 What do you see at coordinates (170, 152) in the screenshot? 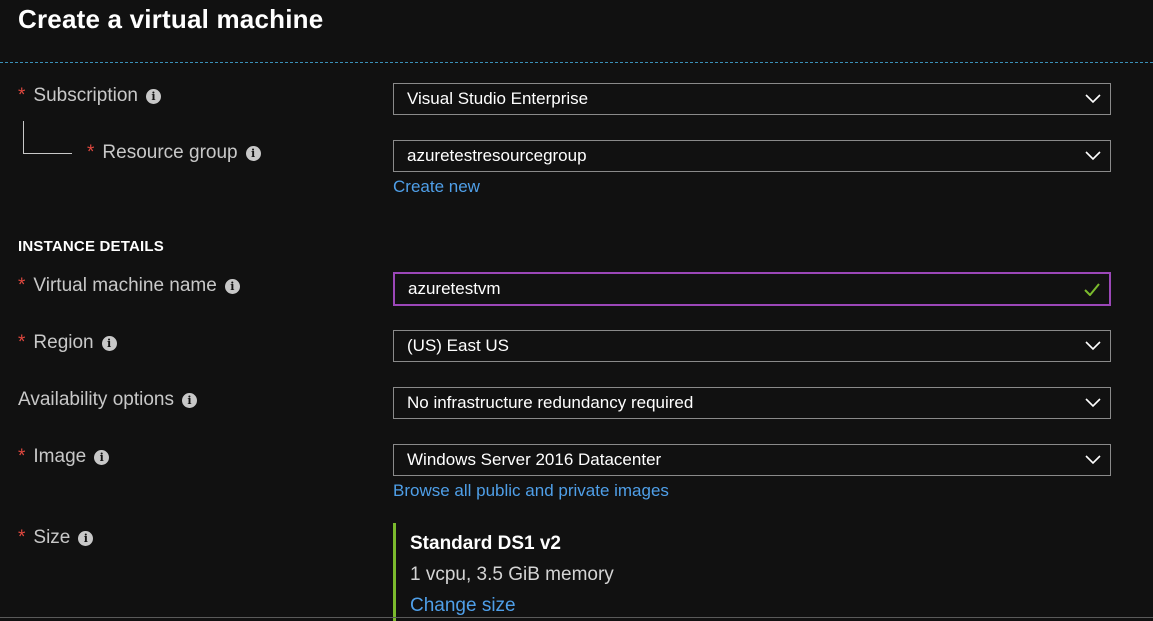
I see `resource-group-label: Resource group` at bounding box center [170, 152].